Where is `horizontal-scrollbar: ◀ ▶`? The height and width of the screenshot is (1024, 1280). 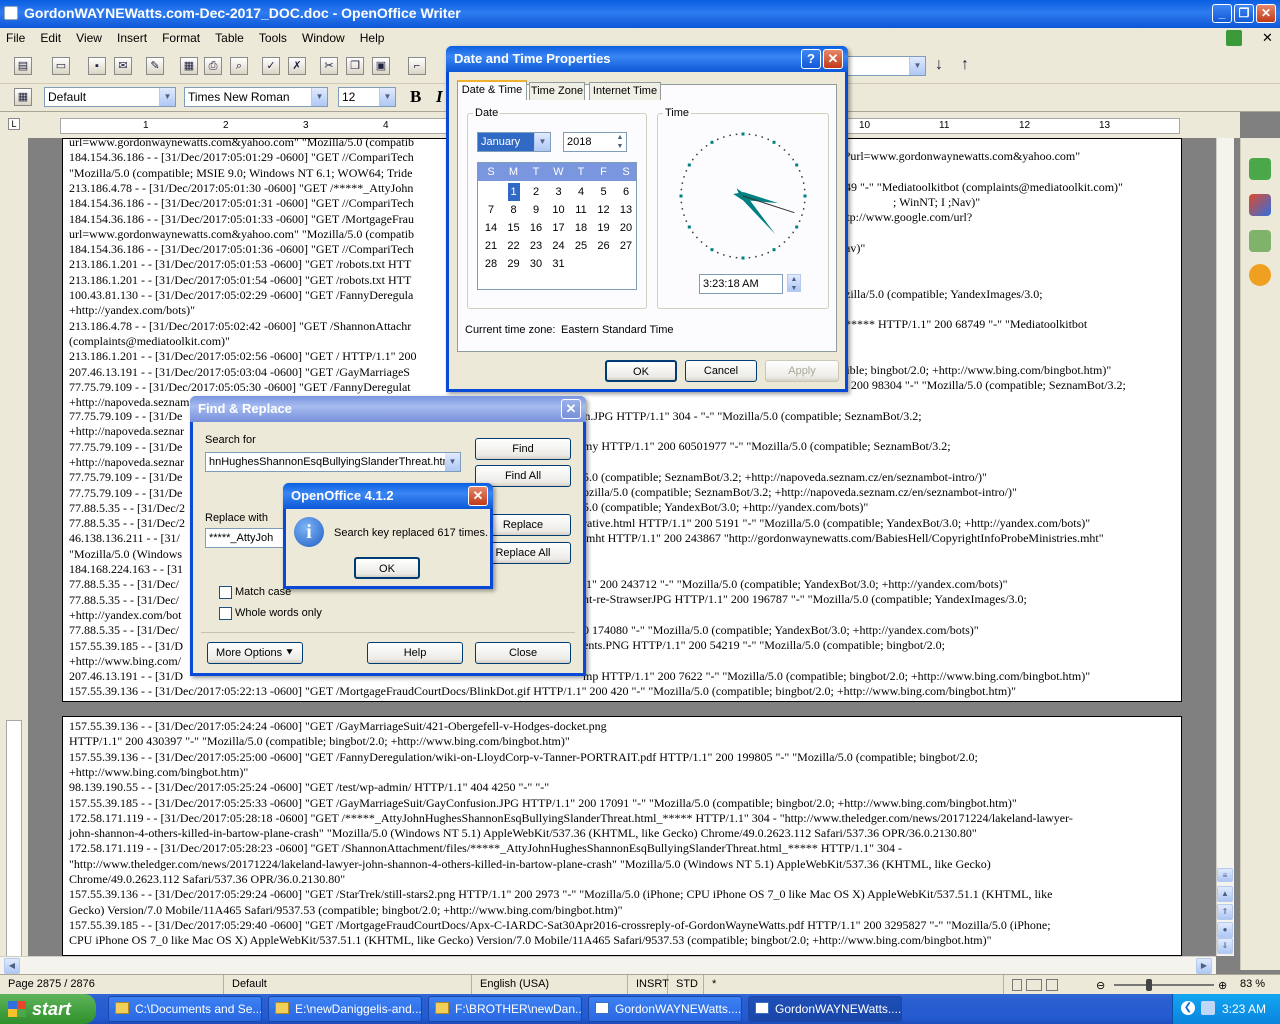 horizontal-scrollbar: ◀ ▶ is located at coordinates (608, 965).